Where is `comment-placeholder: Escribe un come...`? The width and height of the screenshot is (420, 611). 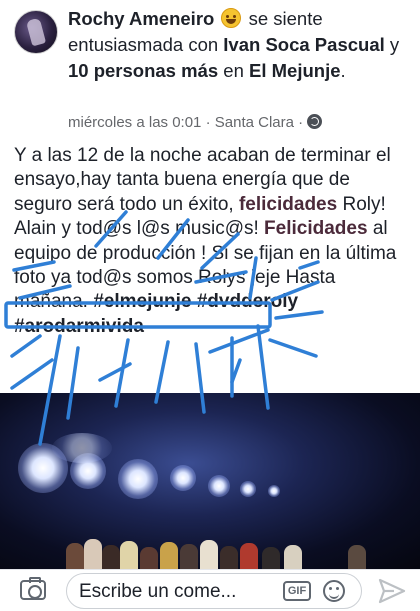
comment-placeholder: Escribe un come... is located at coordinates (158, 591).